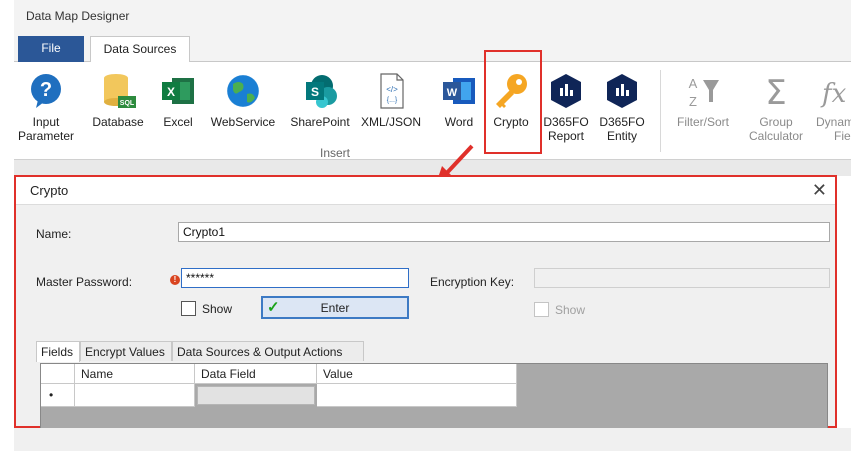  I want to click on function-icon: fx, so click(833, 94).